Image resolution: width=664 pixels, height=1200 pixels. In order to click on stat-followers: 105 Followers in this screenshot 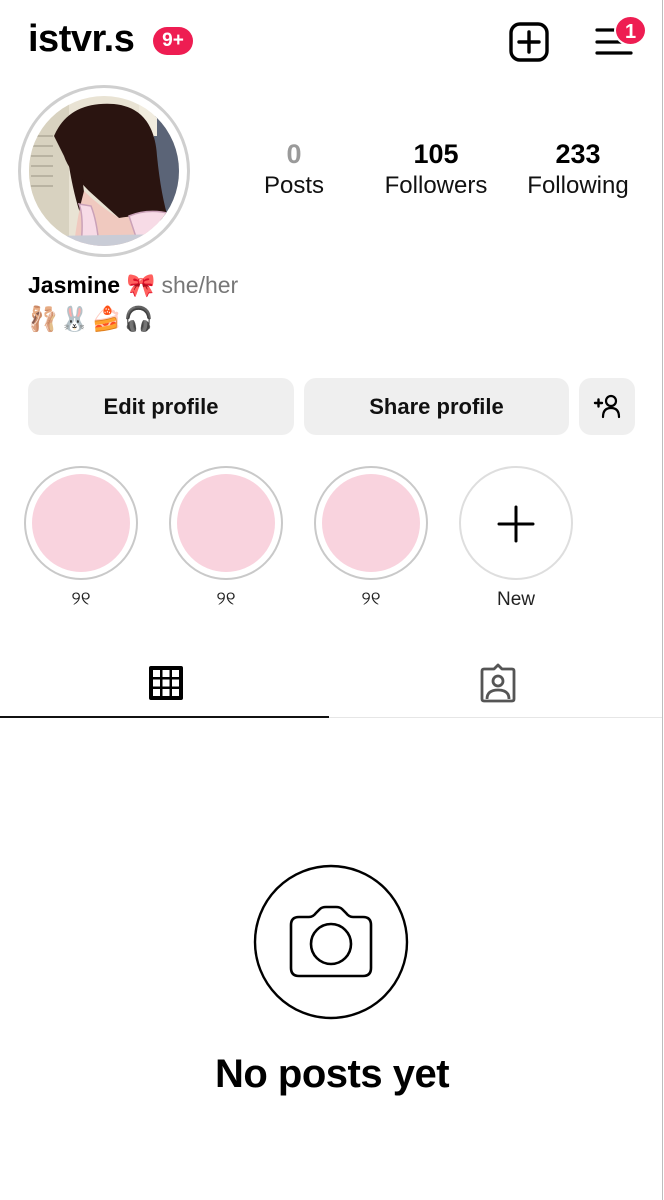, I will do `click(436, 170)`.